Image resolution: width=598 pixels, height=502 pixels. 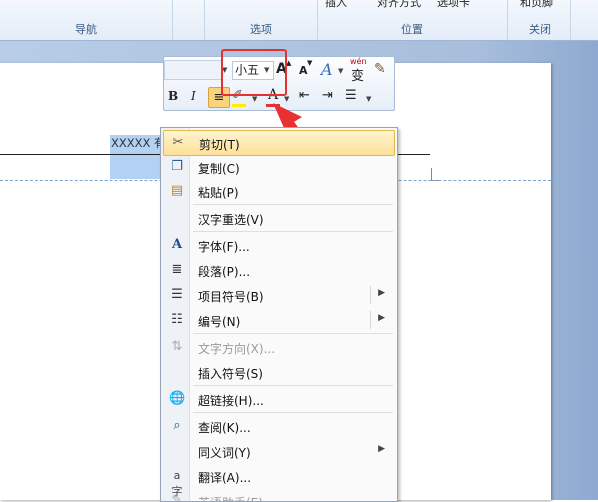 What do you see at coordinates (177, 166) in the screenshot?
I see `copy-icon: ❐` at bounding box center [177, 166].